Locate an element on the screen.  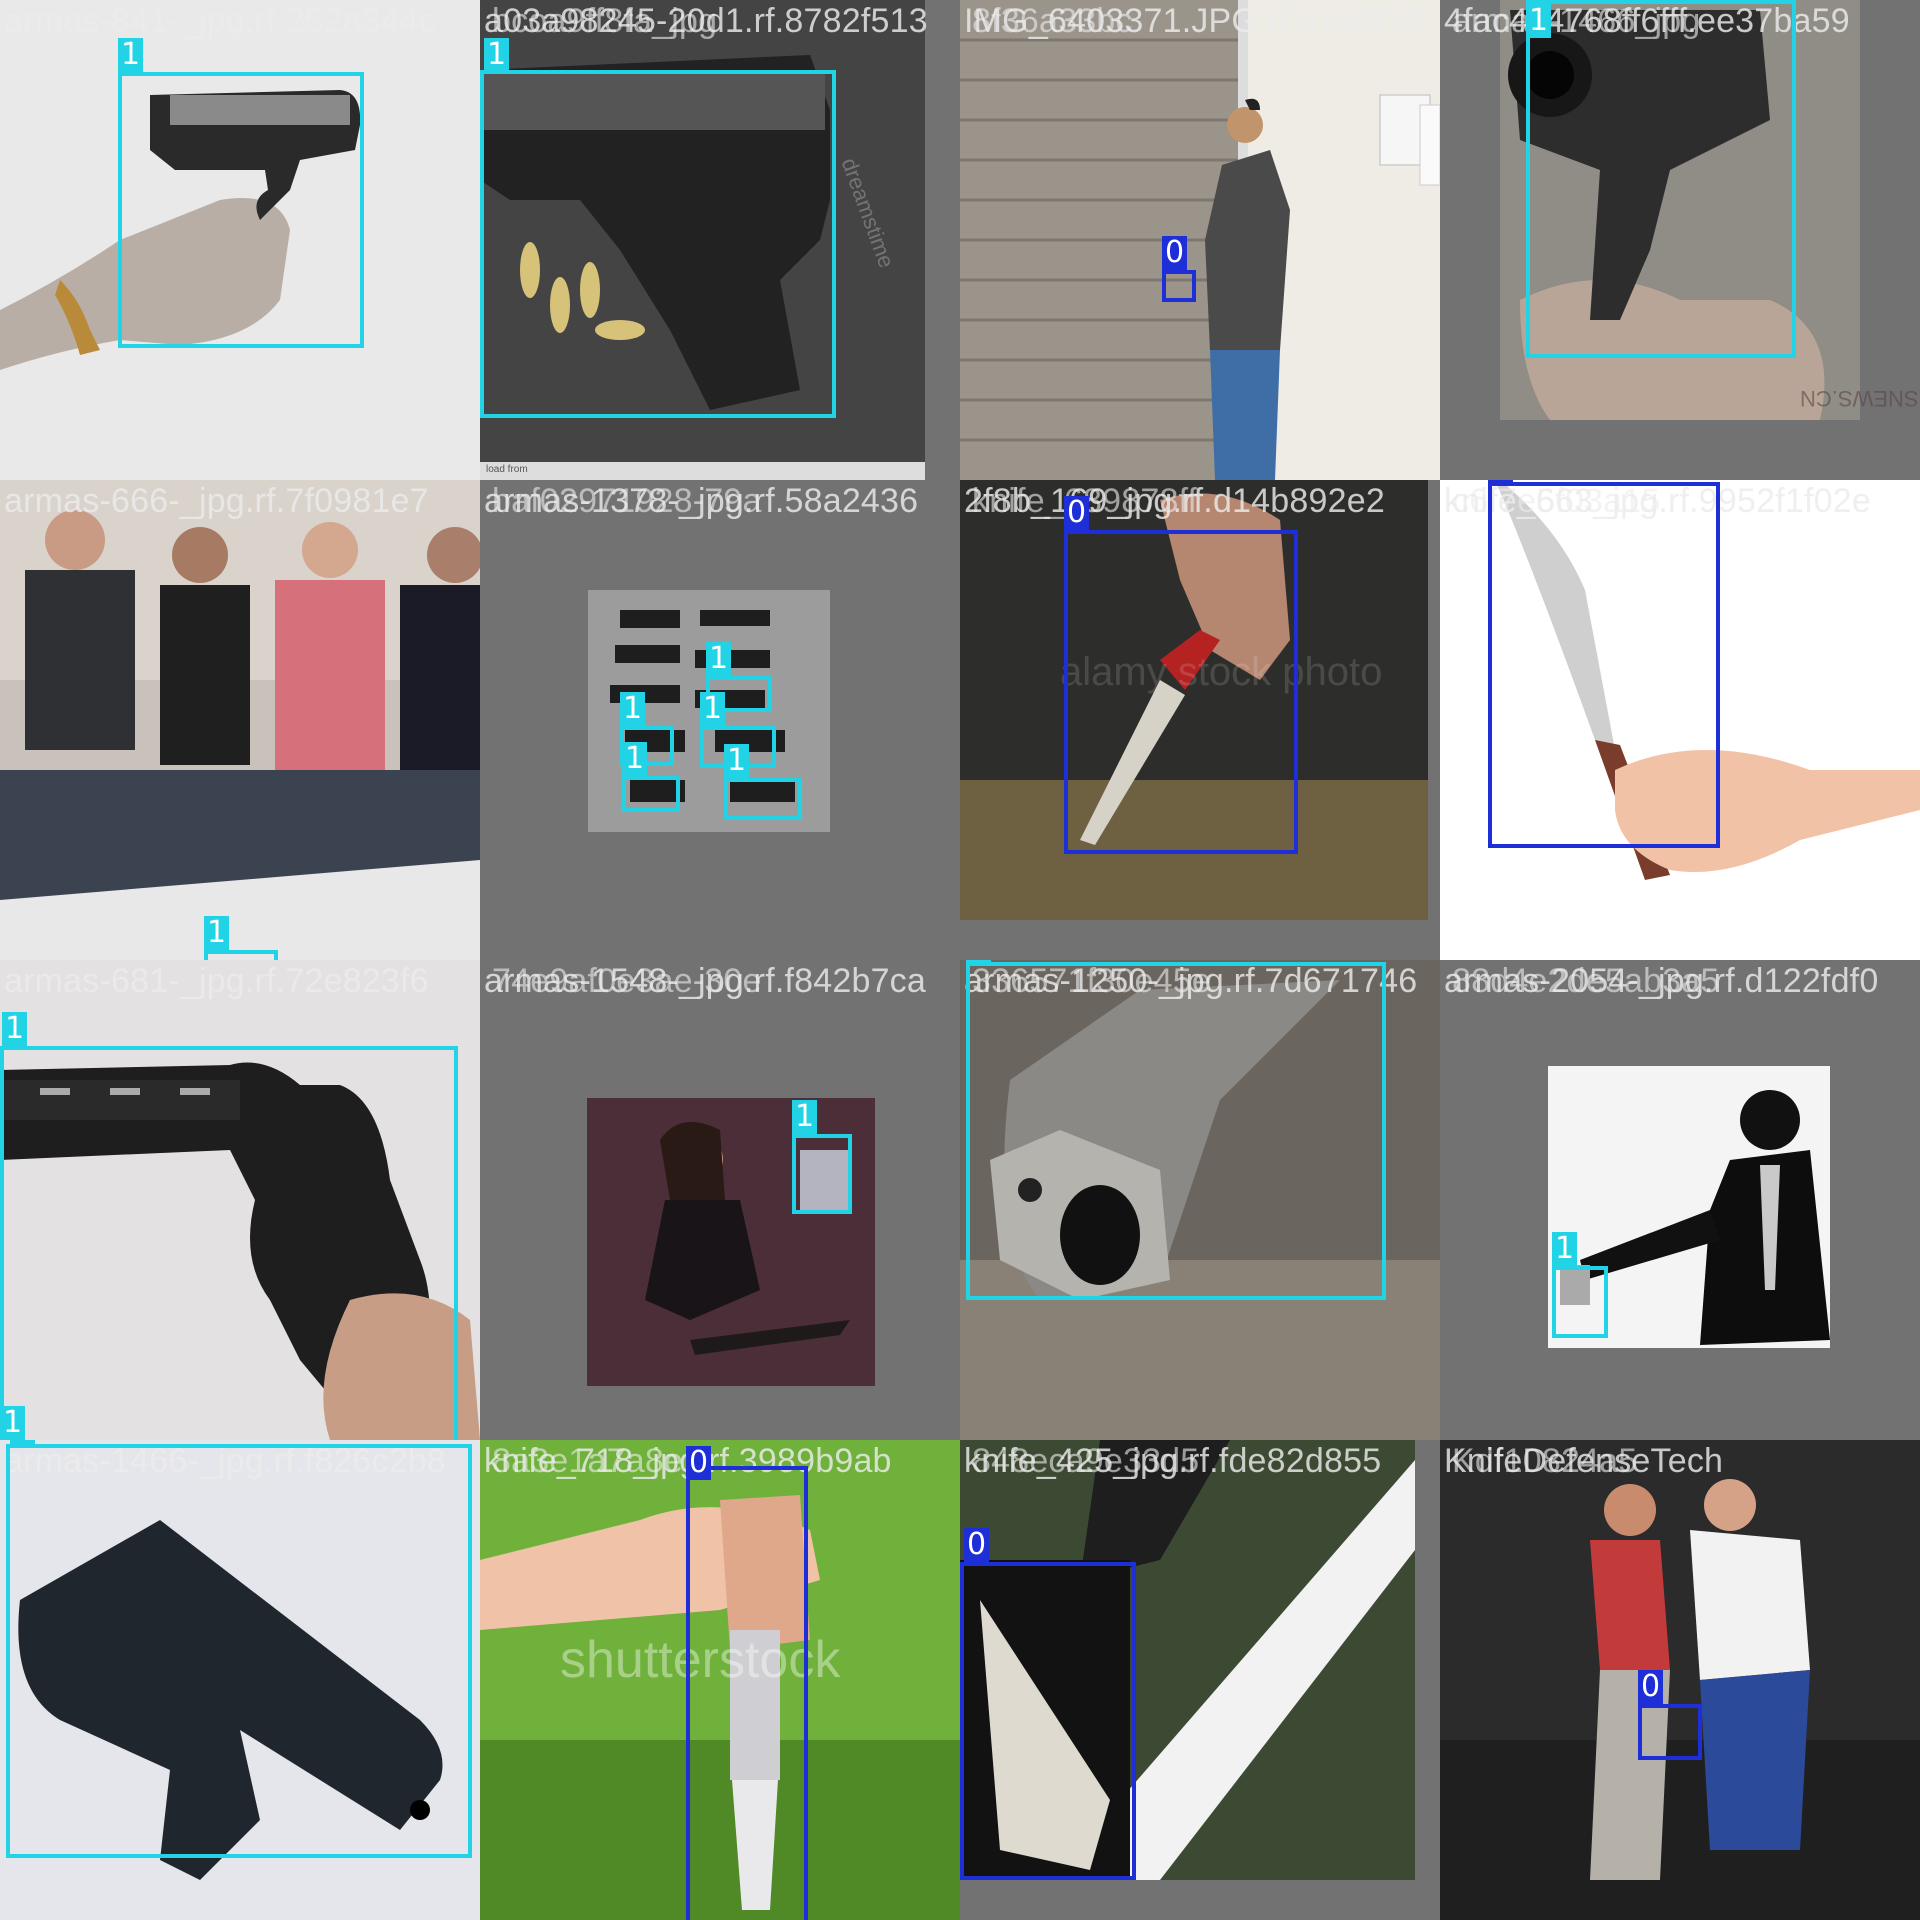
tile-5: armas-666-_jpg.rf.7f0981e7 1 is located at coordinates (240, 720).